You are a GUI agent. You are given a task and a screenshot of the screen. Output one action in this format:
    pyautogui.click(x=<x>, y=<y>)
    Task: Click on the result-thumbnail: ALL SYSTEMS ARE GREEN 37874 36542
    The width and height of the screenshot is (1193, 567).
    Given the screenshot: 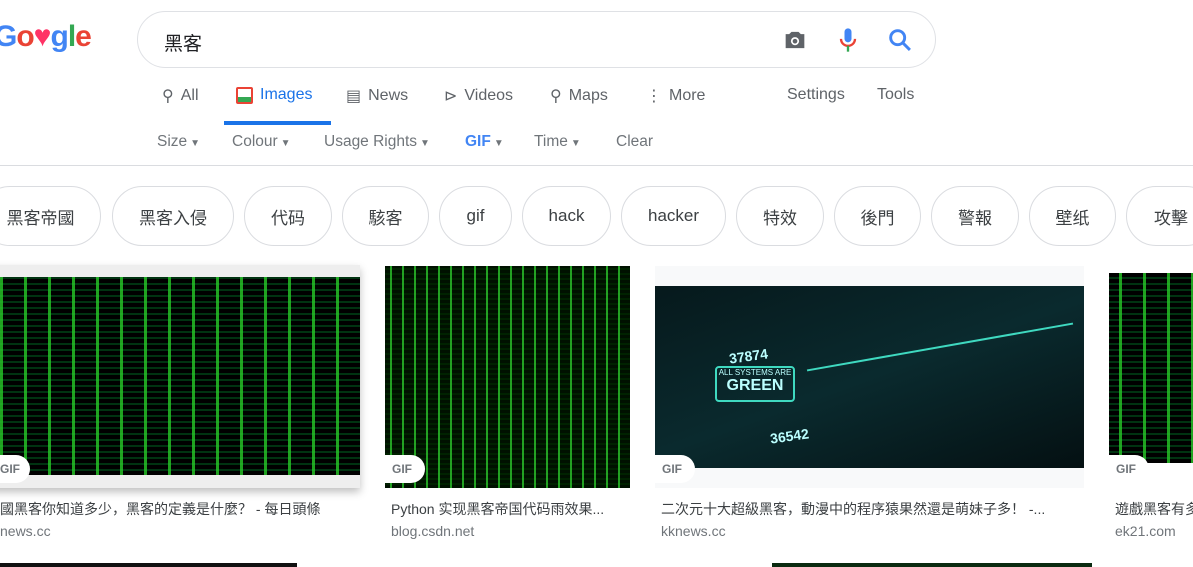 What is the action you would take?
    pyautogui.click(x=869, y=377)
    